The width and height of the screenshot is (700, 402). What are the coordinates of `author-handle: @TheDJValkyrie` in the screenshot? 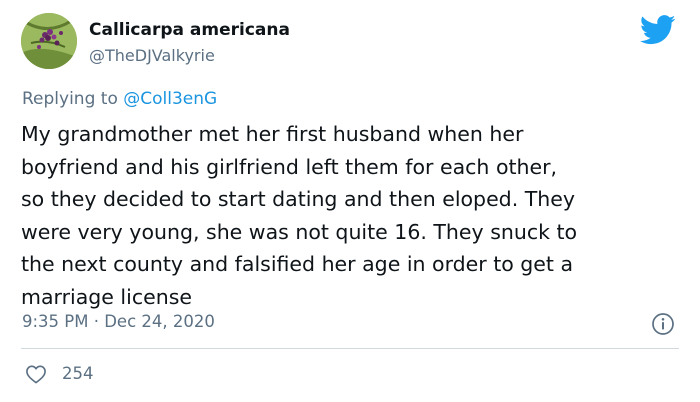 It's located at (152, 55).